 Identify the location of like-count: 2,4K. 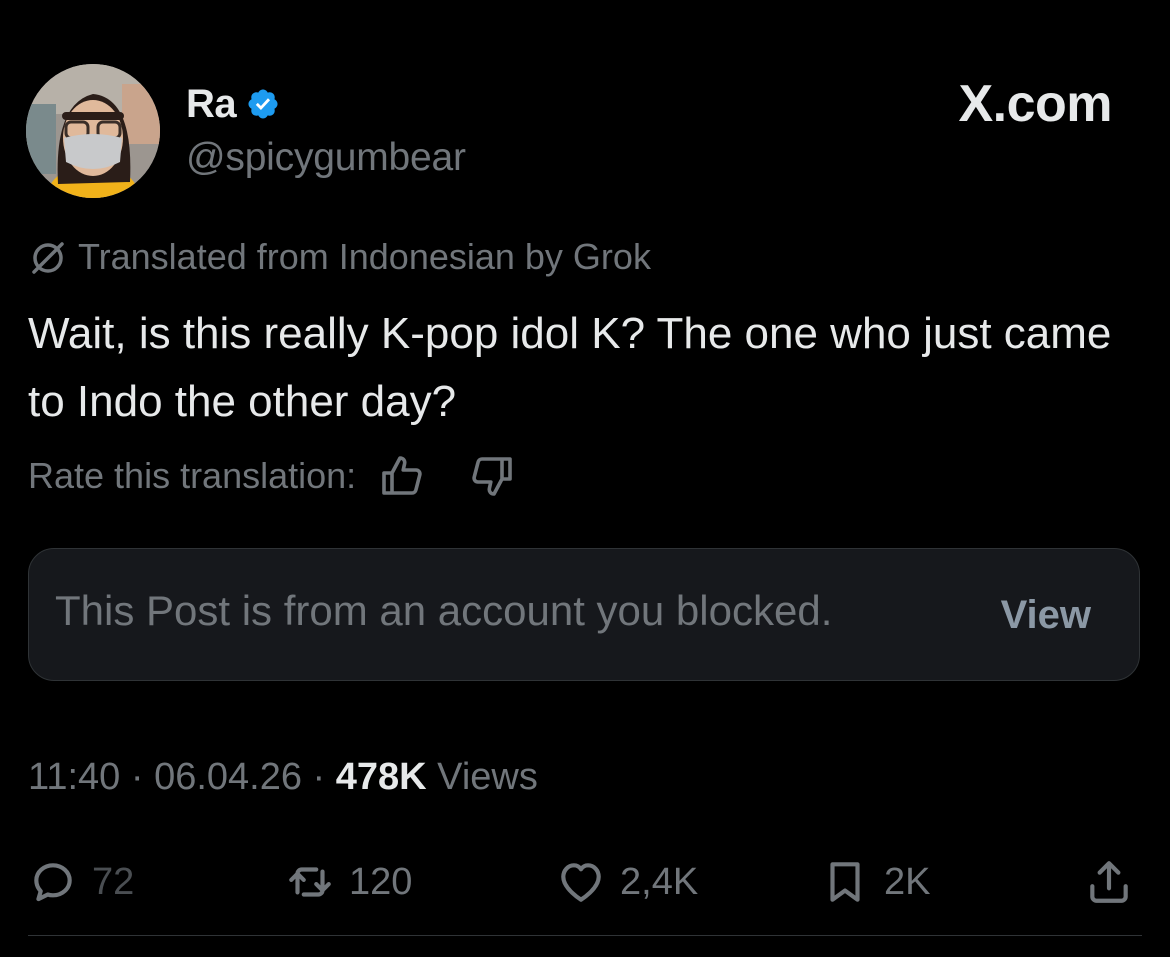
(659, 881).